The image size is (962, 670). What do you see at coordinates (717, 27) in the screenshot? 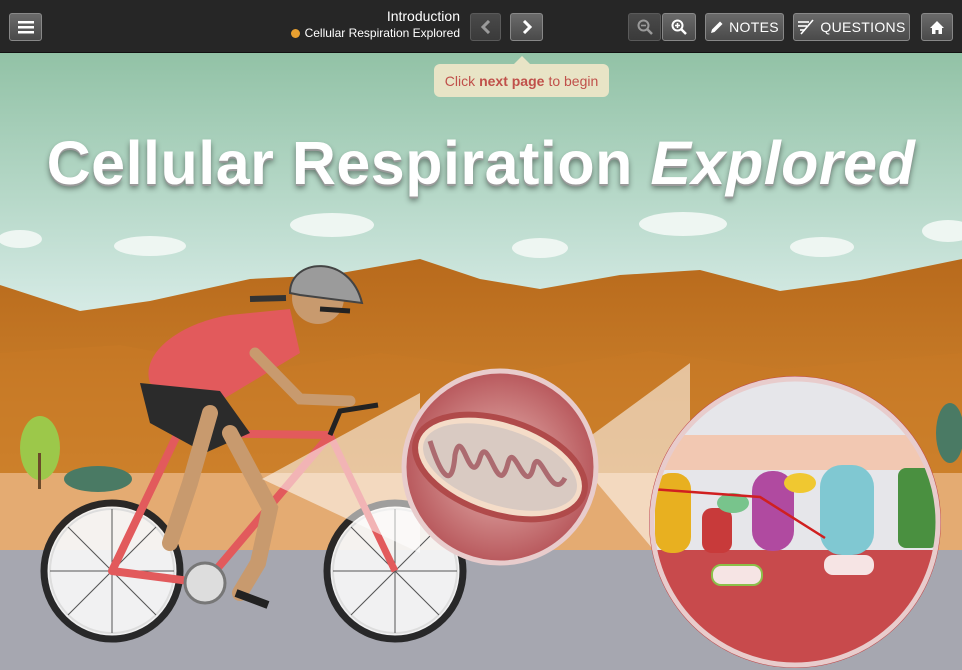
I see `pencil-icon` at bounding box center [717, 27].